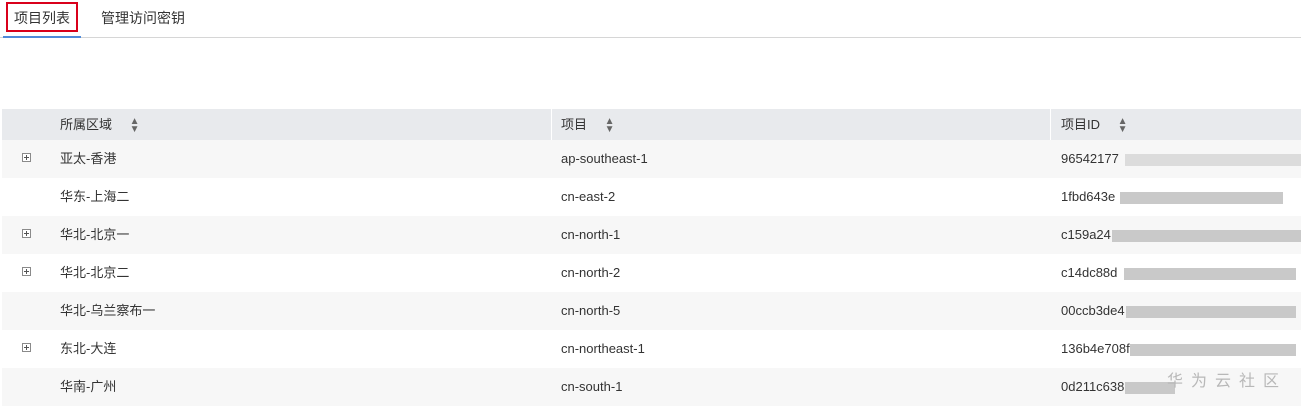  What do you see at coordinates (95, 234) in the screenshot?
I see `region-cell: 华北-北京一` at bounding box center [95, 234].